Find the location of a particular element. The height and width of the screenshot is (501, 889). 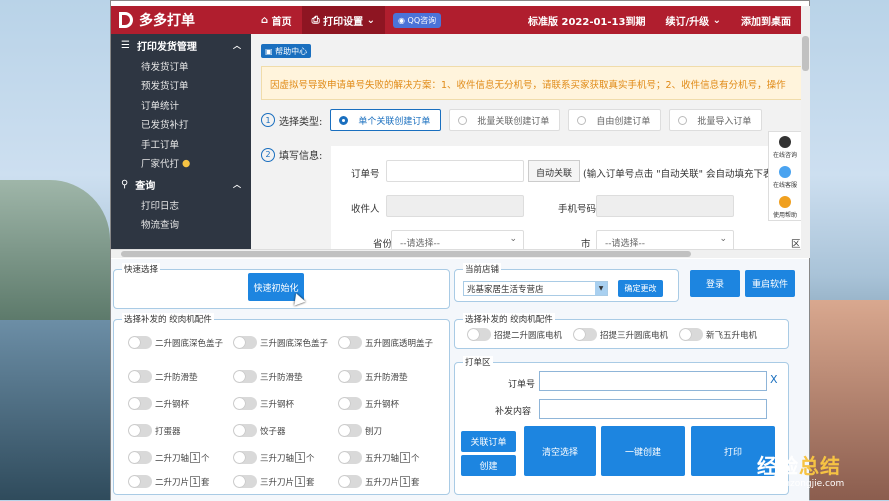

confirm-change-button: 确定更改 is located at coordinates (640, 288).